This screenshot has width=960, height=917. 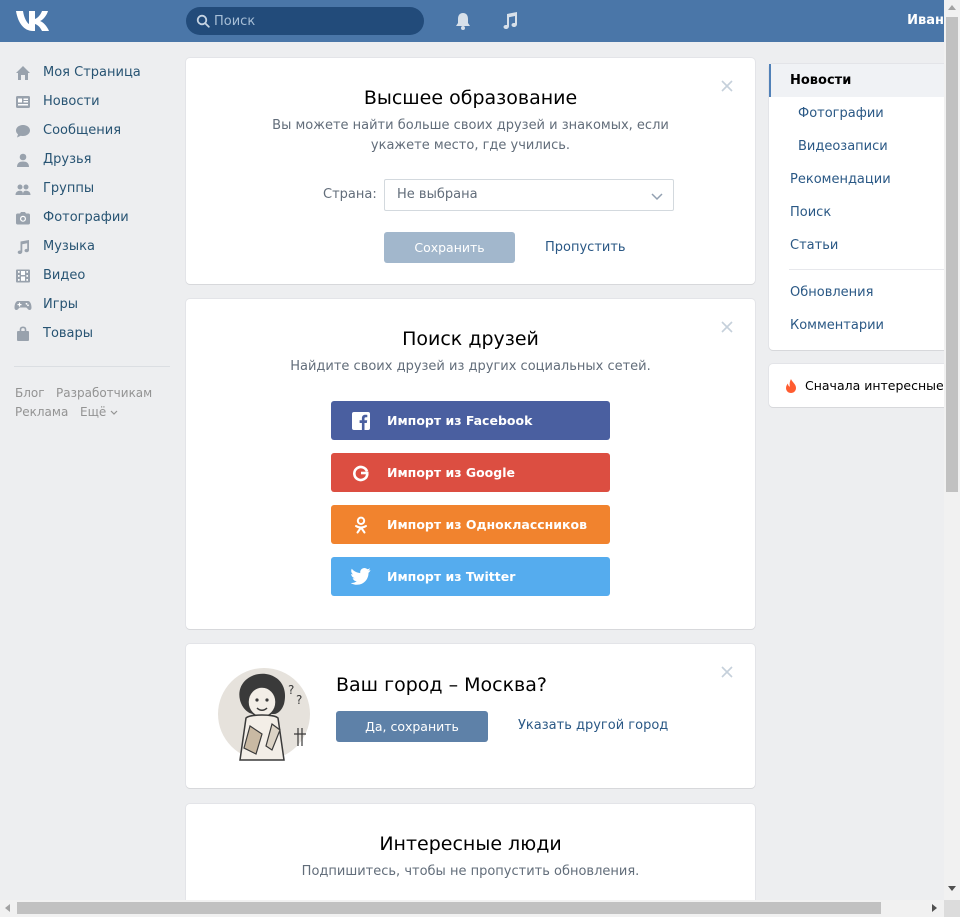 What do you see at coordinates (41, 412) in the screenshot?
I see `footer-ads-link: Реклама` at bounding box center [41, 412].